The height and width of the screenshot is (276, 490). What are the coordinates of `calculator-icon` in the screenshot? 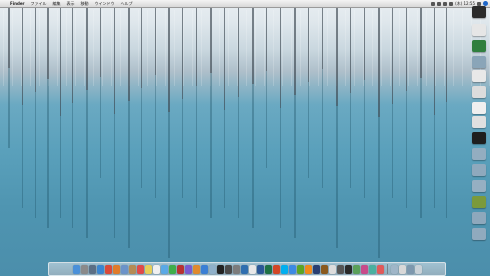 It's located at (340, 269).